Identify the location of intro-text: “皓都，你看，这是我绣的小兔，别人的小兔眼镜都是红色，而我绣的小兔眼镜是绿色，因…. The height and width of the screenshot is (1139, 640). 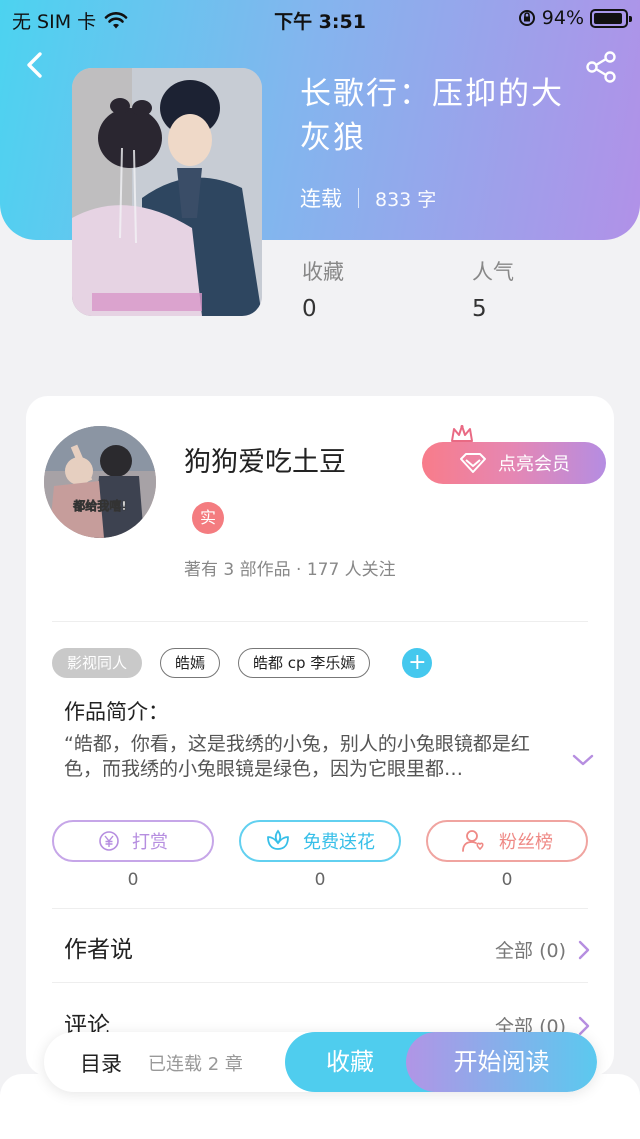
(300, 757).